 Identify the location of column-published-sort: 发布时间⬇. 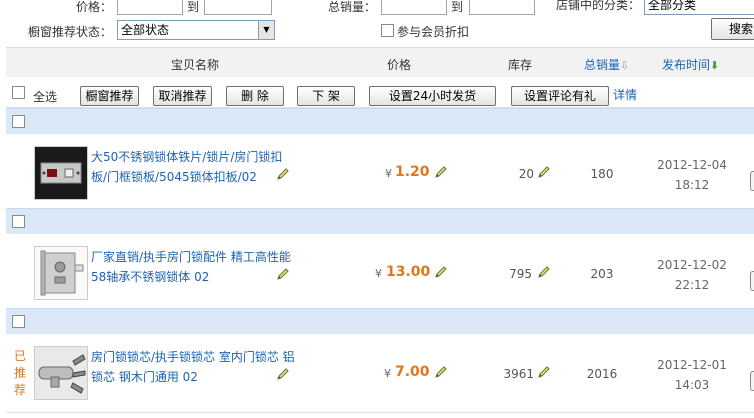
(690, 64).